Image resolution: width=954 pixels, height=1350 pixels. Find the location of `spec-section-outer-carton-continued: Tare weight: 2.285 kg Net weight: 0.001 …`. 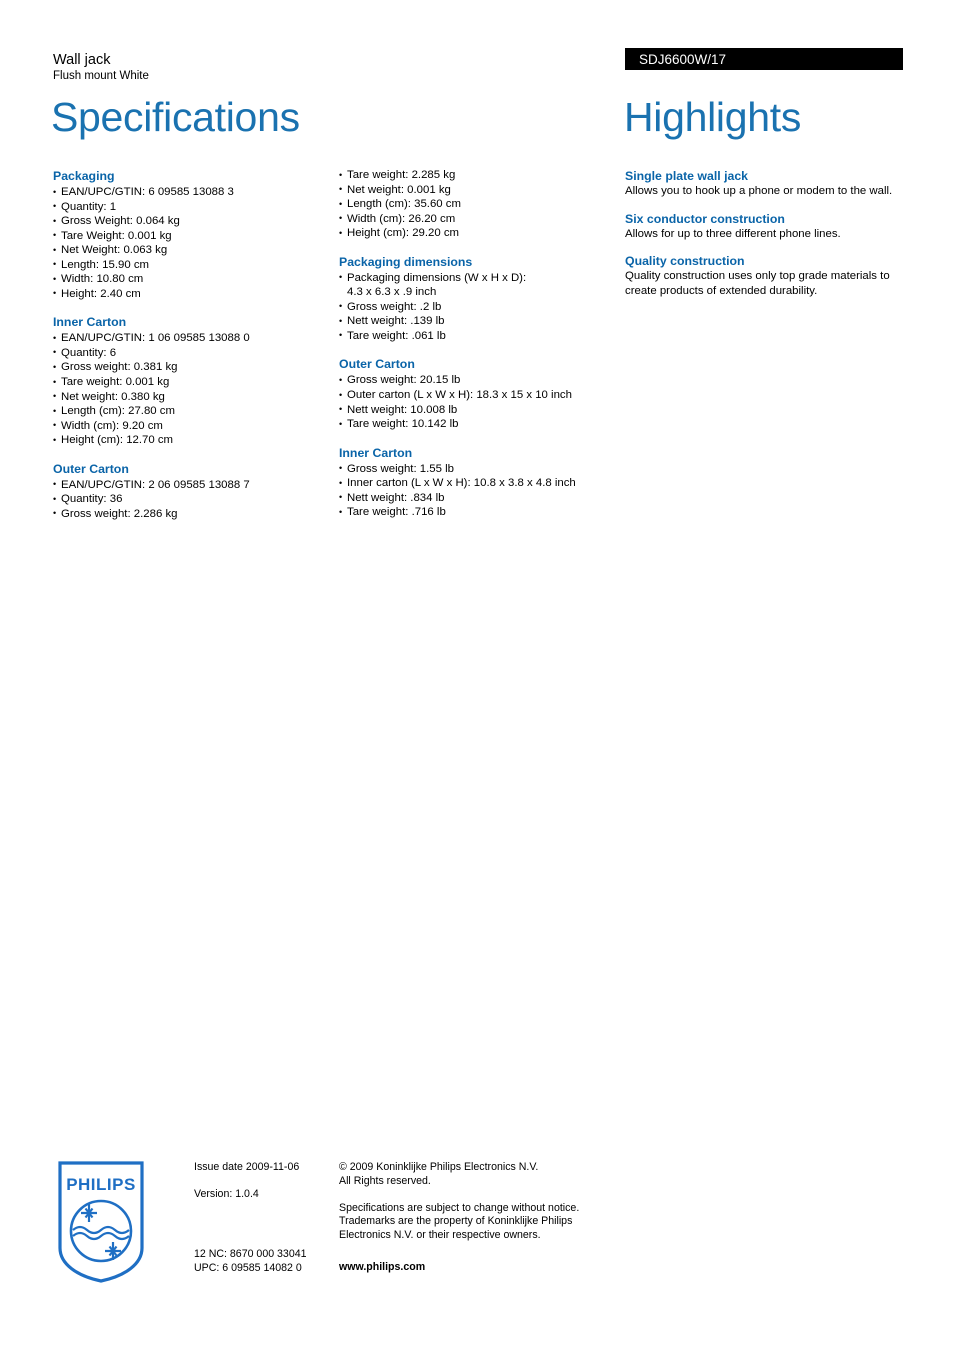

spec-section-outer-carton-continued: Tare weight: 2.285 kg Net weight: 0.001 … is located at coordinates (479, 204).